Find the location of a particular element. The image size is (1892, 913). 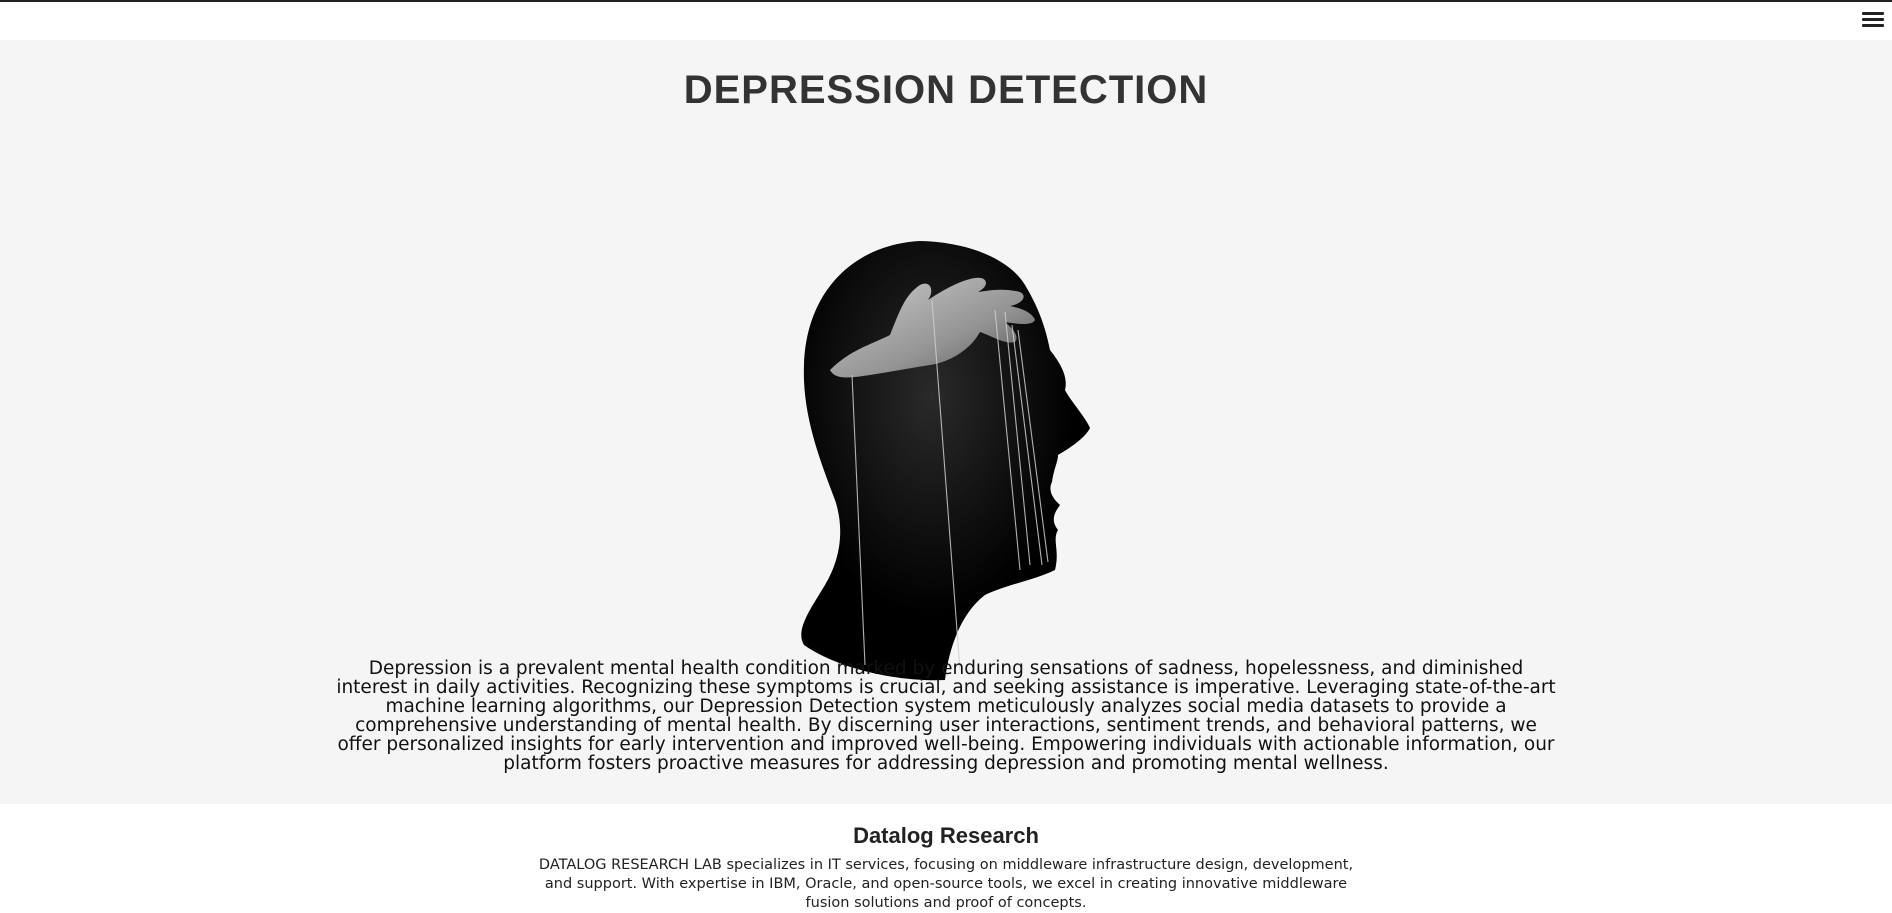

footer-title: Datalog Research is located at coordinates (946, 835).